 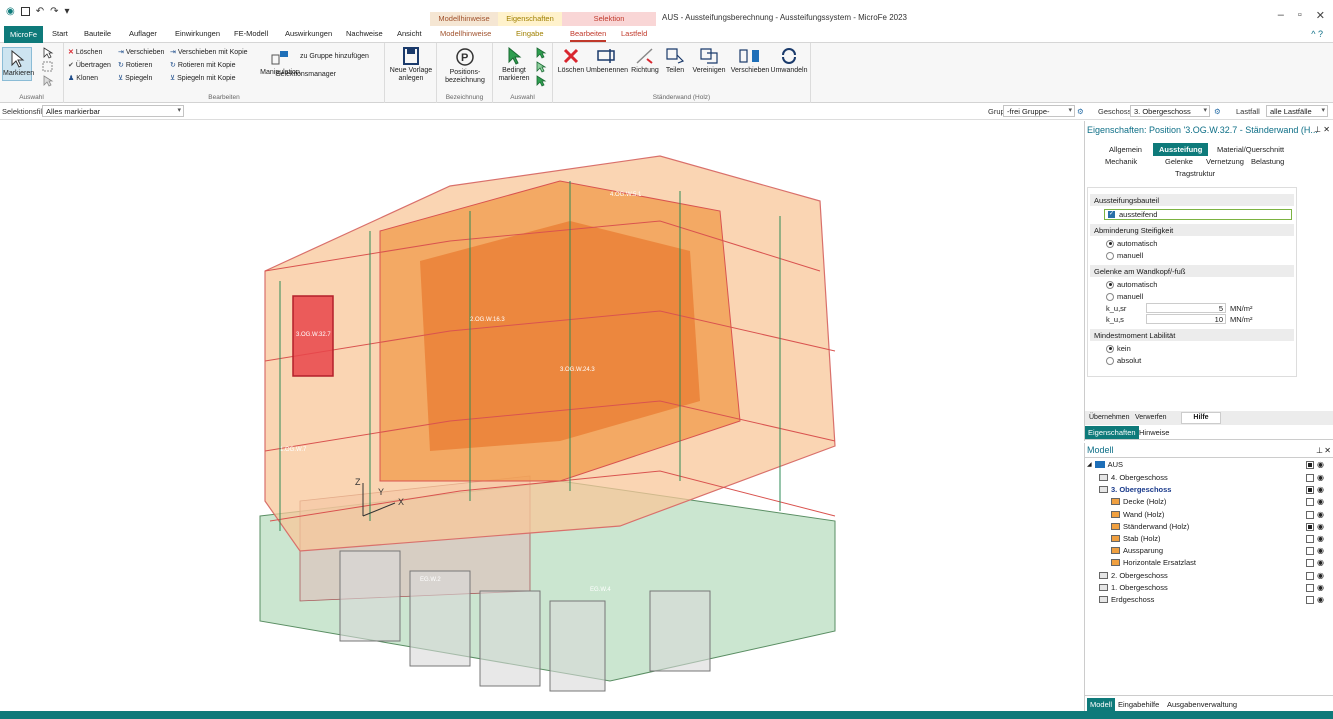 I want to click on loeschen-button: ✕ Löschen, so click(x=85, y=52).